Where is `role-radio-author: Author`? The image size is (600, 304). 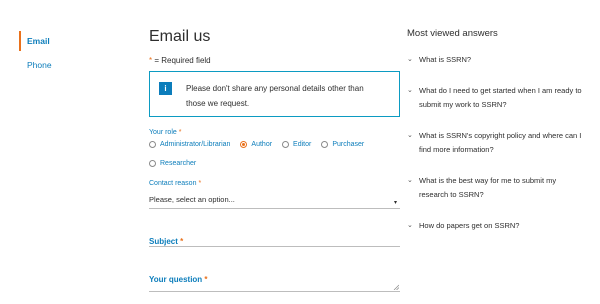 role-radio-author: Author is located at coordinates (256, 144).